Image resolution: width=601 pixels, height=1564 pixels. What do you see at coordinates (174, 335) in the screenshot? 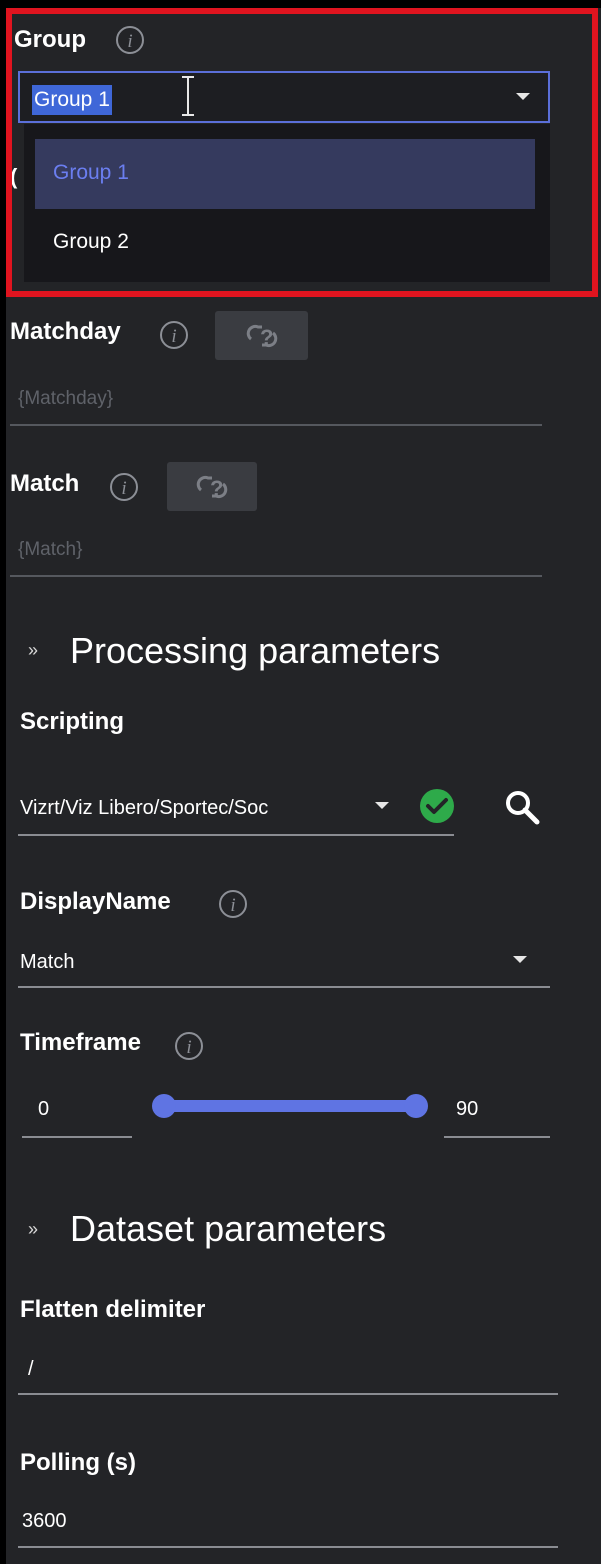
I see `matchday-info-icon: i` at bounding box center [174, 335].